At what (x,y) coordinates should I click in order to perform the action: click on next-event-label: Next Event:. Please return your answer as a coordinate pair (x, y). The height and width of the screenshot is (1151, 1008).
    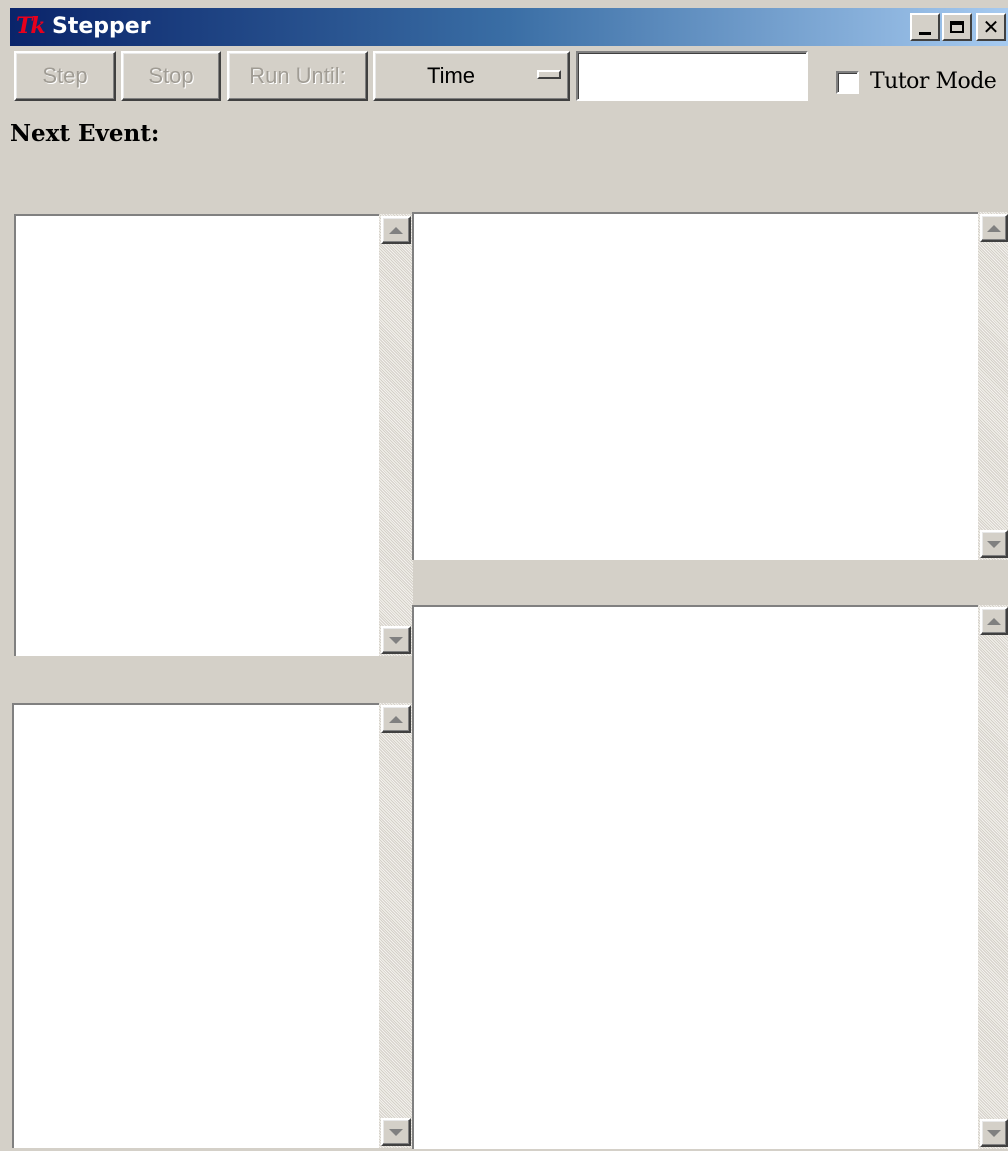
    Looking at the image, I should click on (85, 133).